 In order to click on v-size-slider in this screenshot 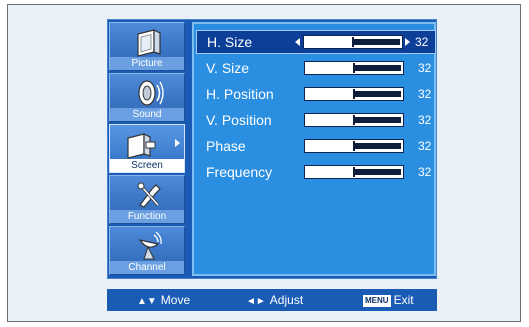, I will do `click(354, 68)`.